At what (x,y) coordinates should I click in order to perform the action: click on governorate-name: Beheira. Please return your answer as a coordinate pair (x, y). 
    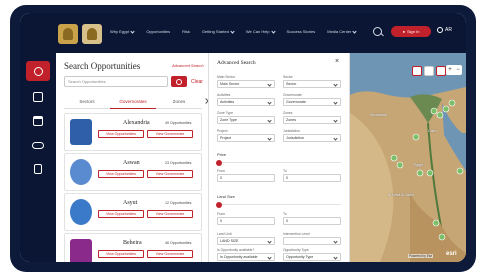
    Looking at the image, I should click on (132, 243).